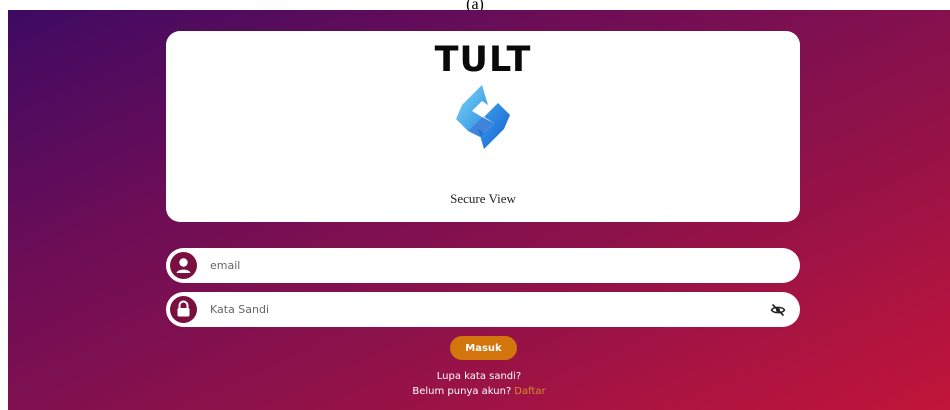  What do you see at coordinates (483, 60) in the screenshot?
I see `brand-title: TULT` at bounding box center [483, 60].